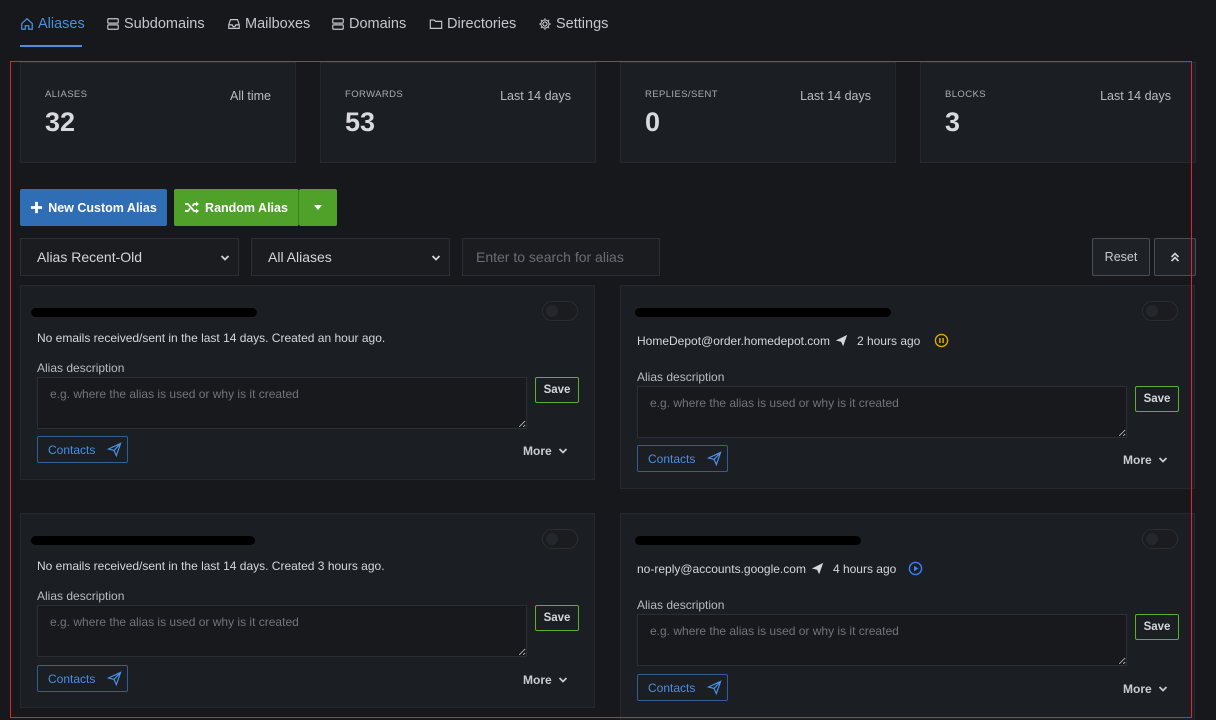 This screenshot has height=720, width=1216. What do you see at coordinates (758, 112) in the screenshot?
I see `stat-card-replies: REPLIES/SENT Last 14 days 0` at bounding box center [758, 112].